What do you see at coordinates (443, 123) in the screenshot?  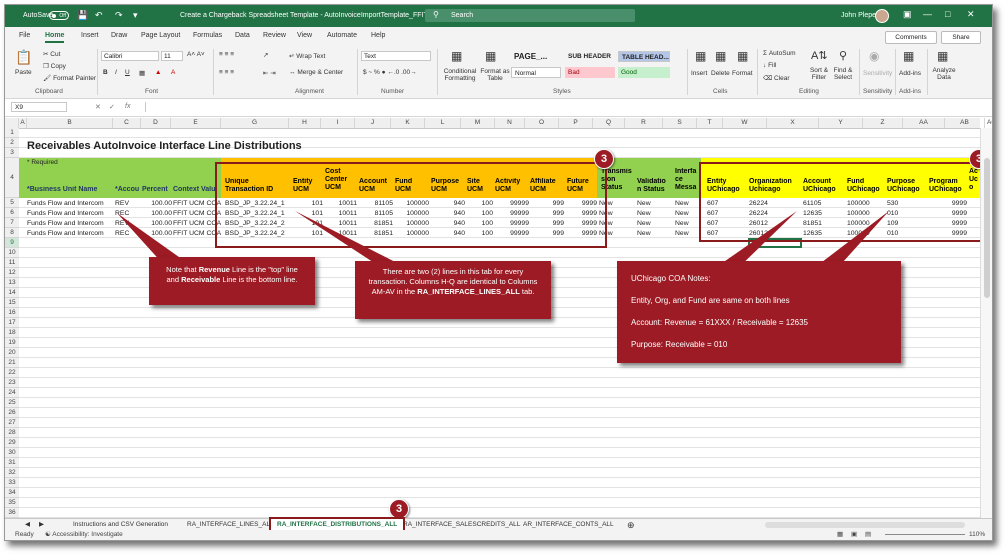 I see `column-header: L` at bounding box center [443, 123].